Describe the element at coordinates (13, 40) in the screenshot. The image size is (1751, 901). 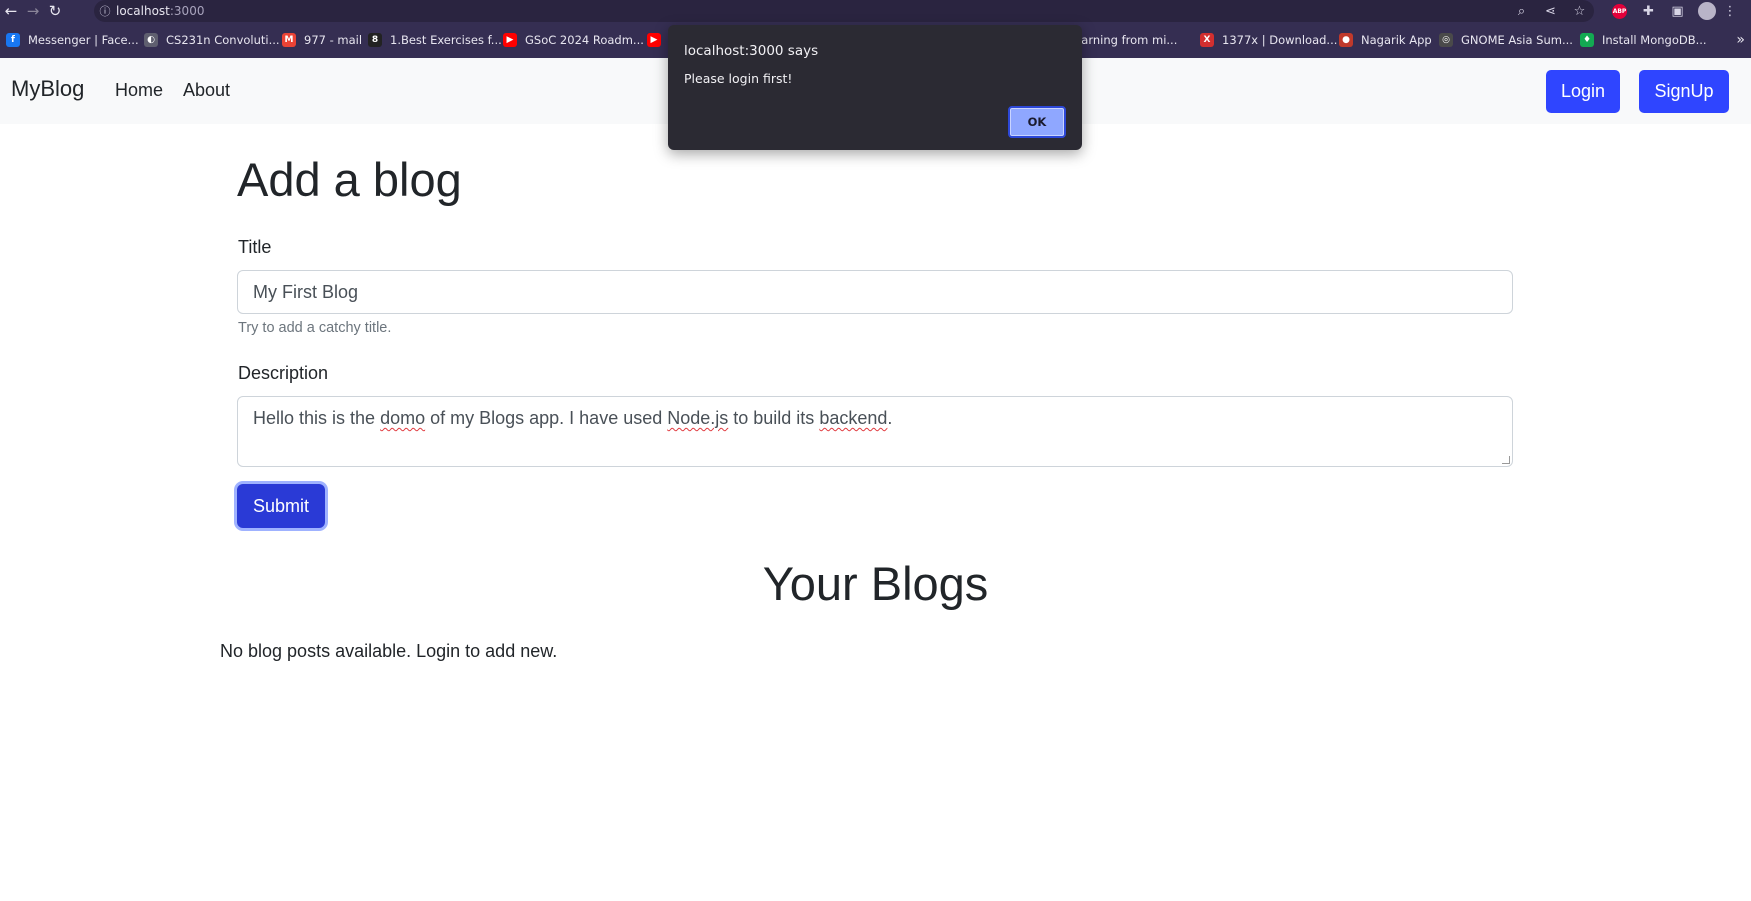
I see `bookmark-favicon-icon: f` at that location.